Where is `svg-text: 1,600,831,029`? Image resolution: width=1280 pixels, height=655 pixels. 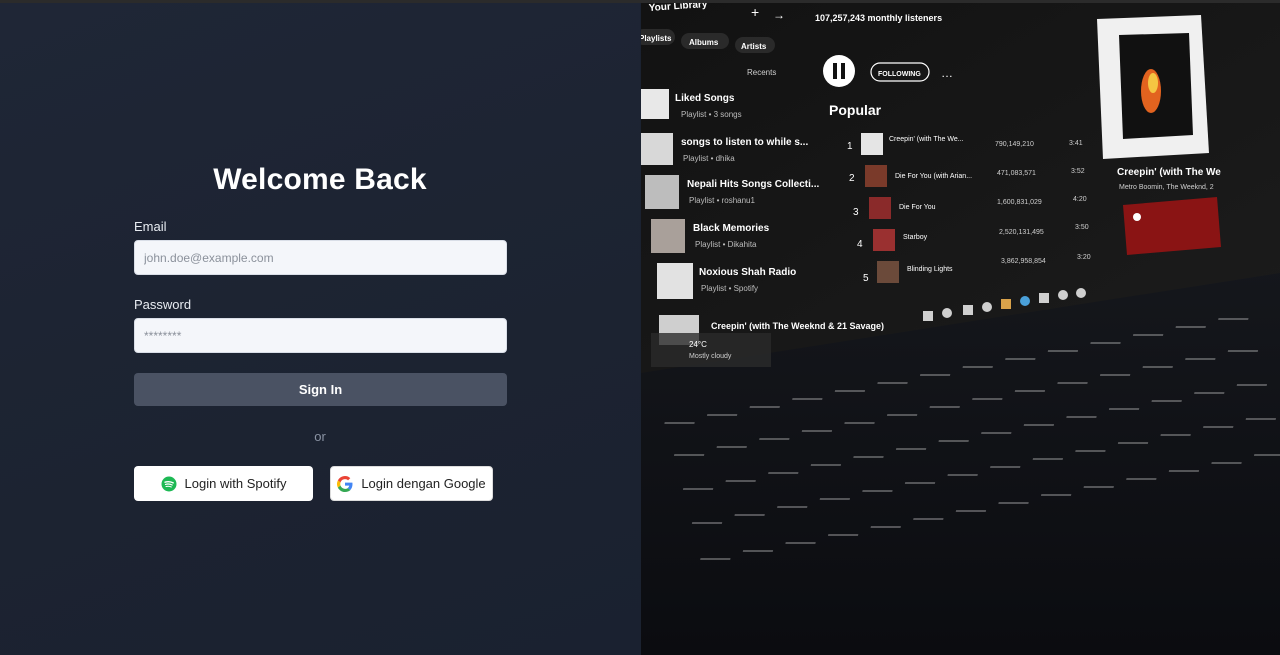 svg-text: 1,600,831,029 is located at coordinates (1019, 202).